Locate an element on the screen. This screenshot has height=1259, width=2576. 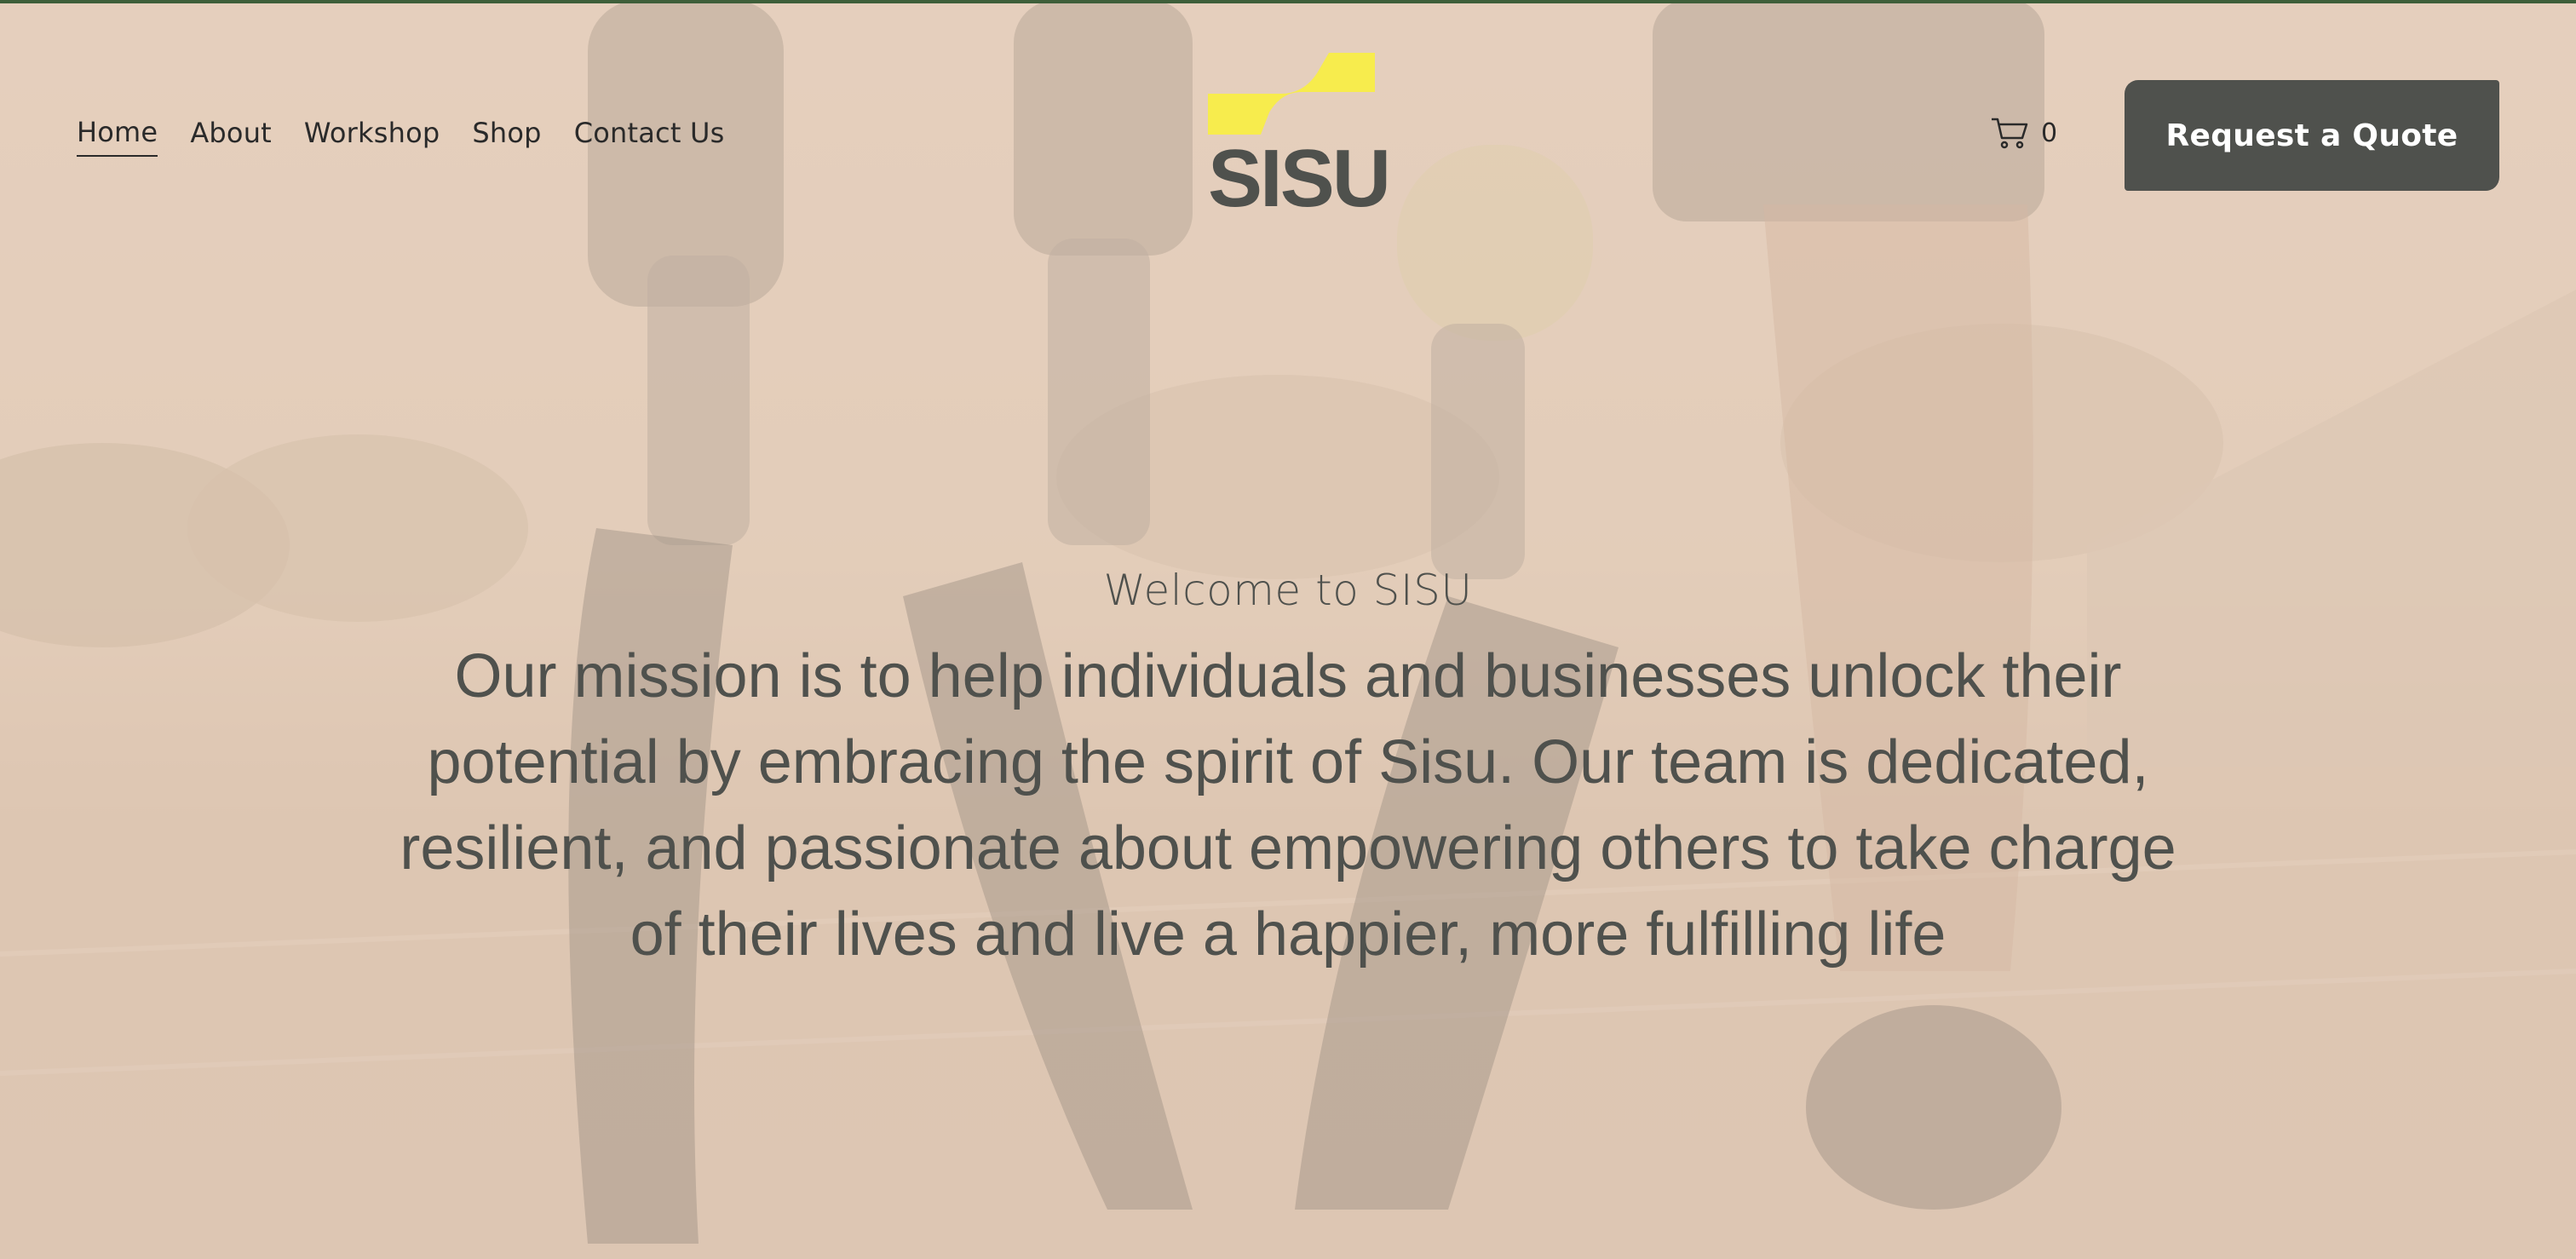
main-nav: Home About Workshop Shop Contact Us is located at coordinates (400, 136).